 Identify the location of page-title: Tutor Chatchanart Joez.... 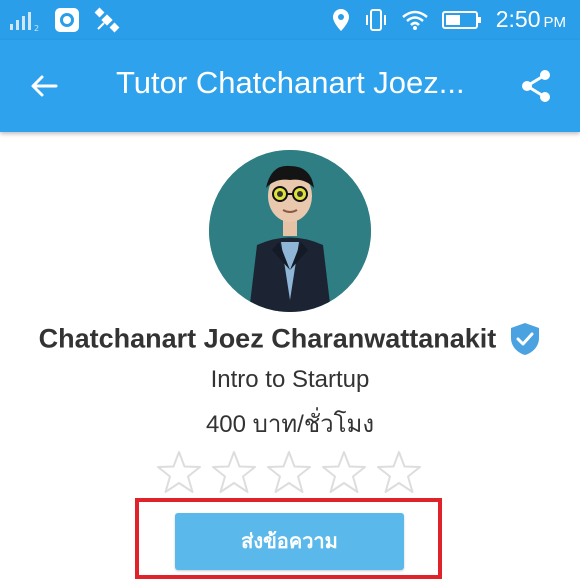
(290, 82).